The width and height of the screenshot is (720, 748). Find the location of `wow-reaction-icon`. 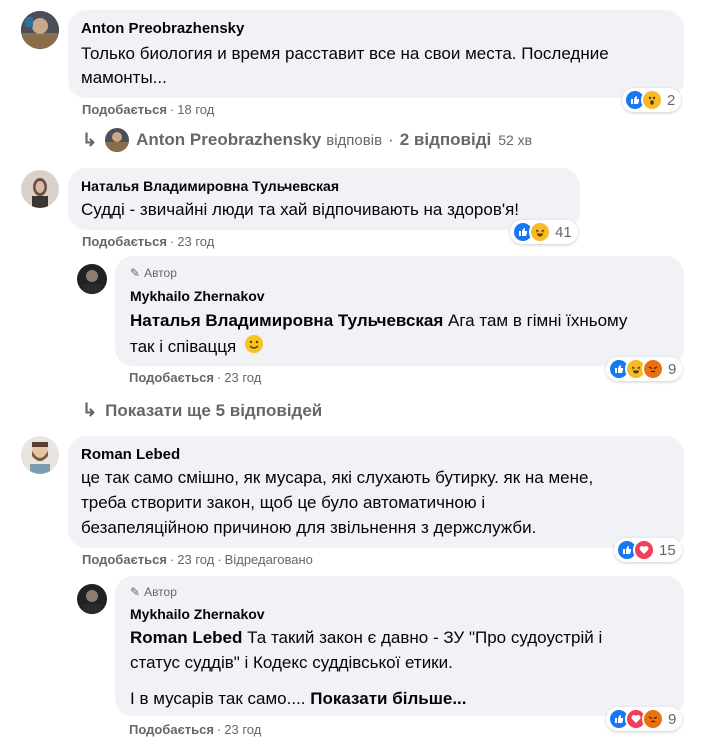

wow-reaction-icon is located at coordinates (652, 100).